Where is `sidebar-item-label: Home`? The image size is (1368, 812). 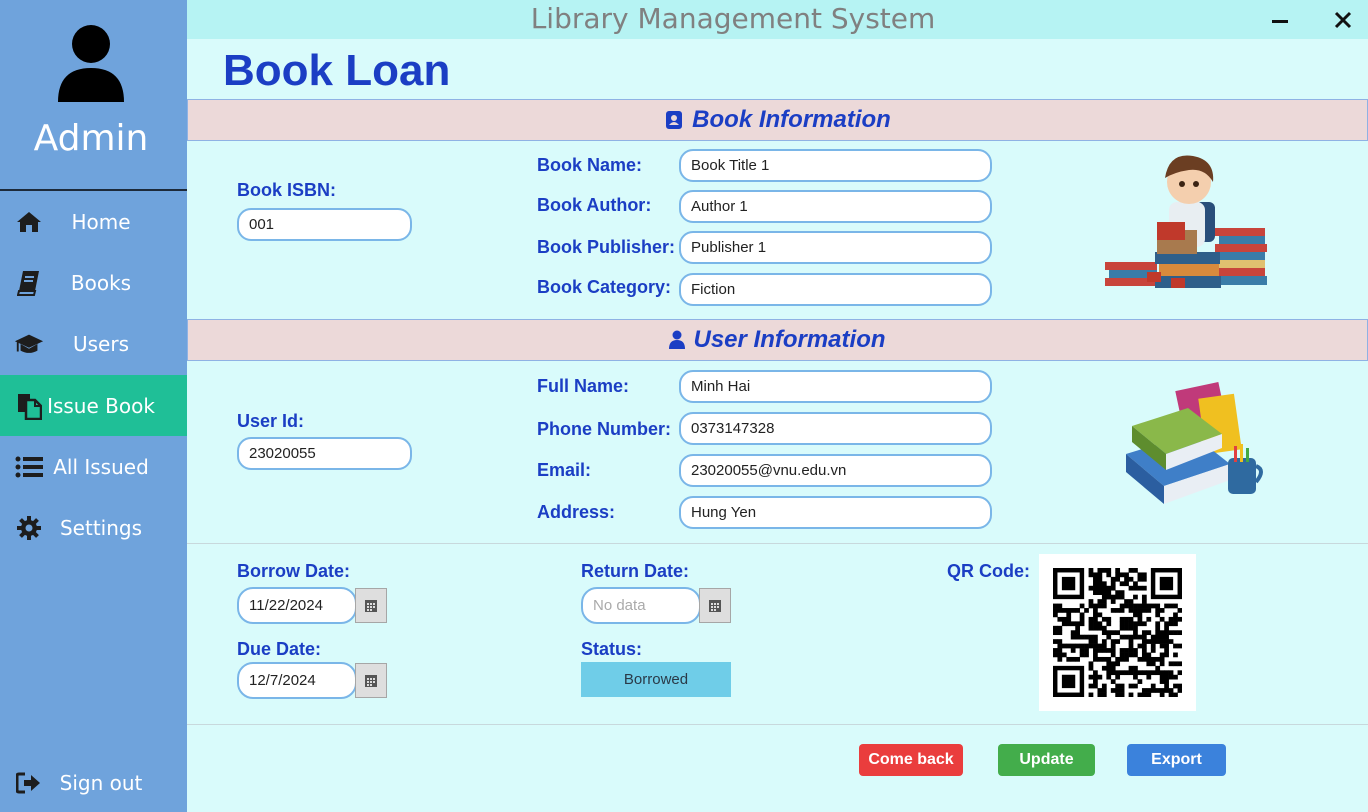
sidebar-item-label: Home is located at coordinates (101, 221).